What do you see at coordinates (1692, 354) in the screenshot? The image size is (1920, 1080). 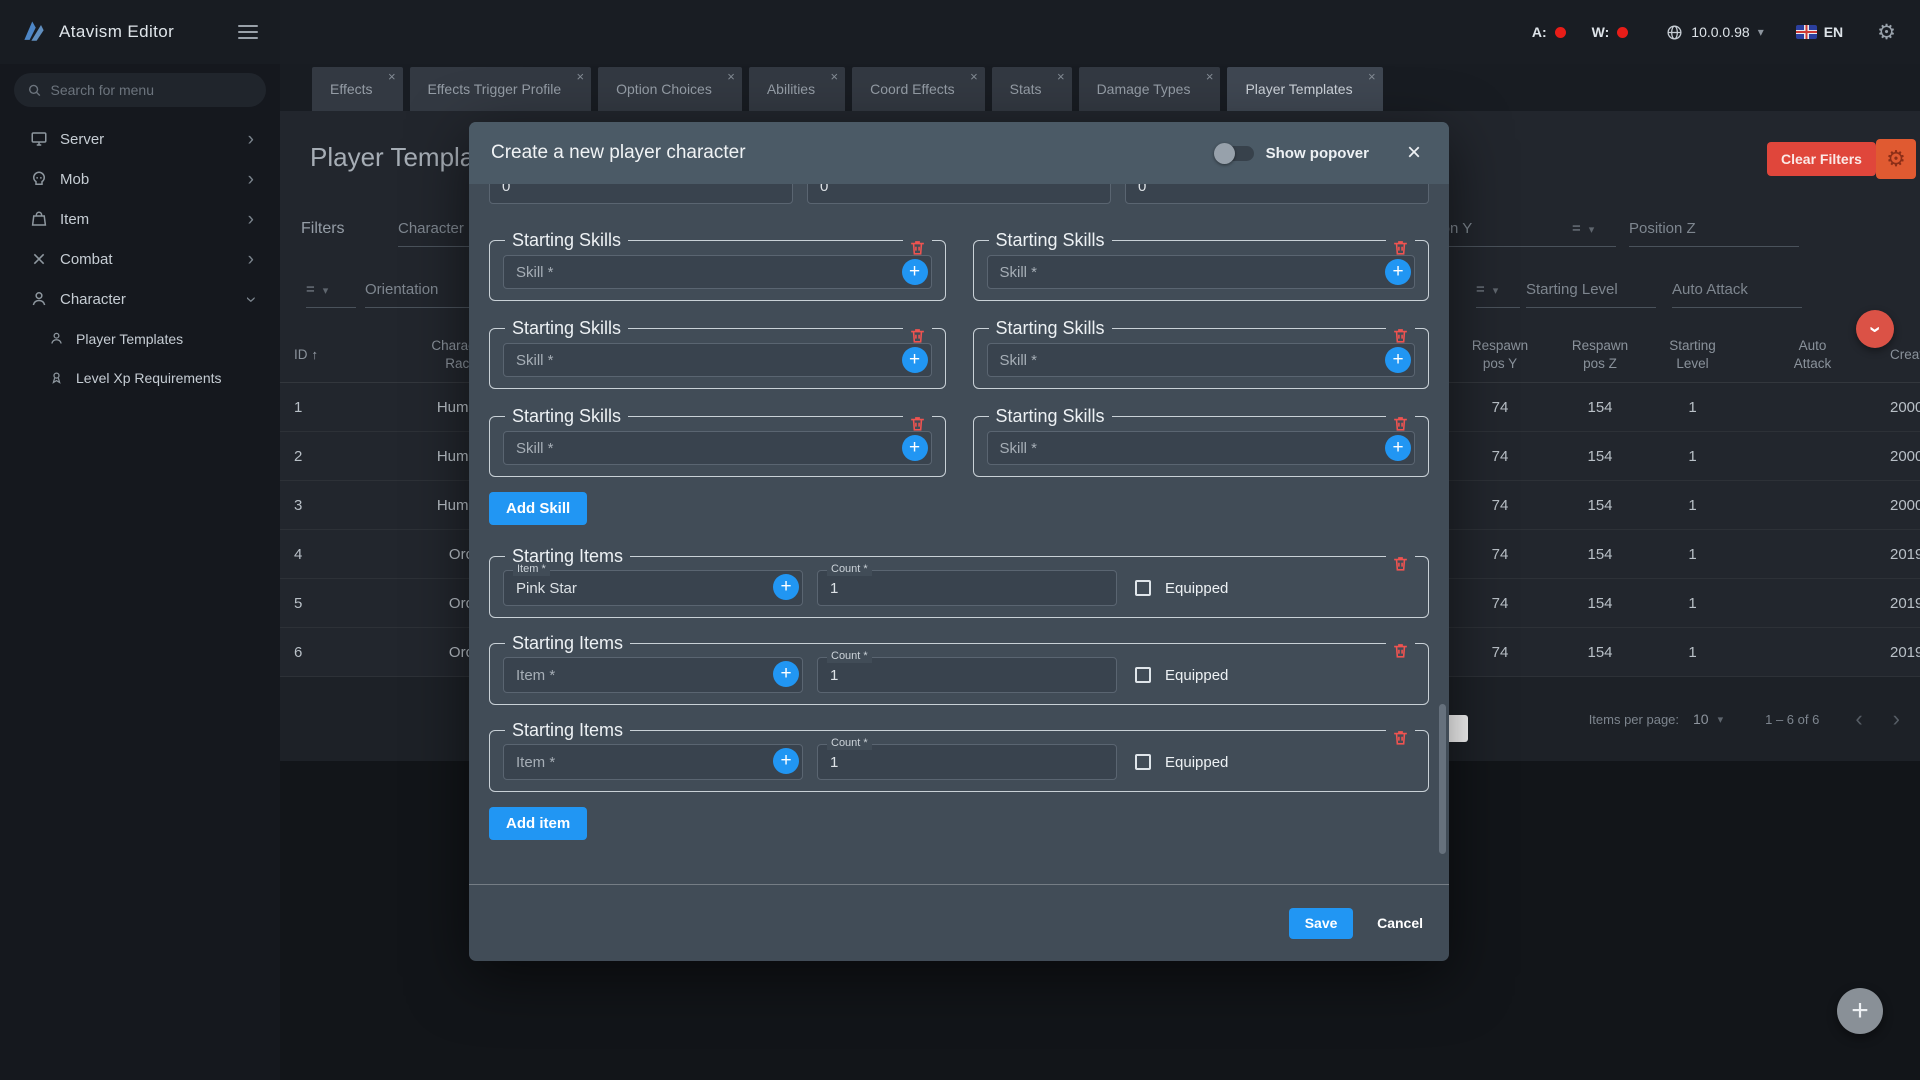 I see `column-header-starting-level: Starting Level` at bounding box center [1692, 354].